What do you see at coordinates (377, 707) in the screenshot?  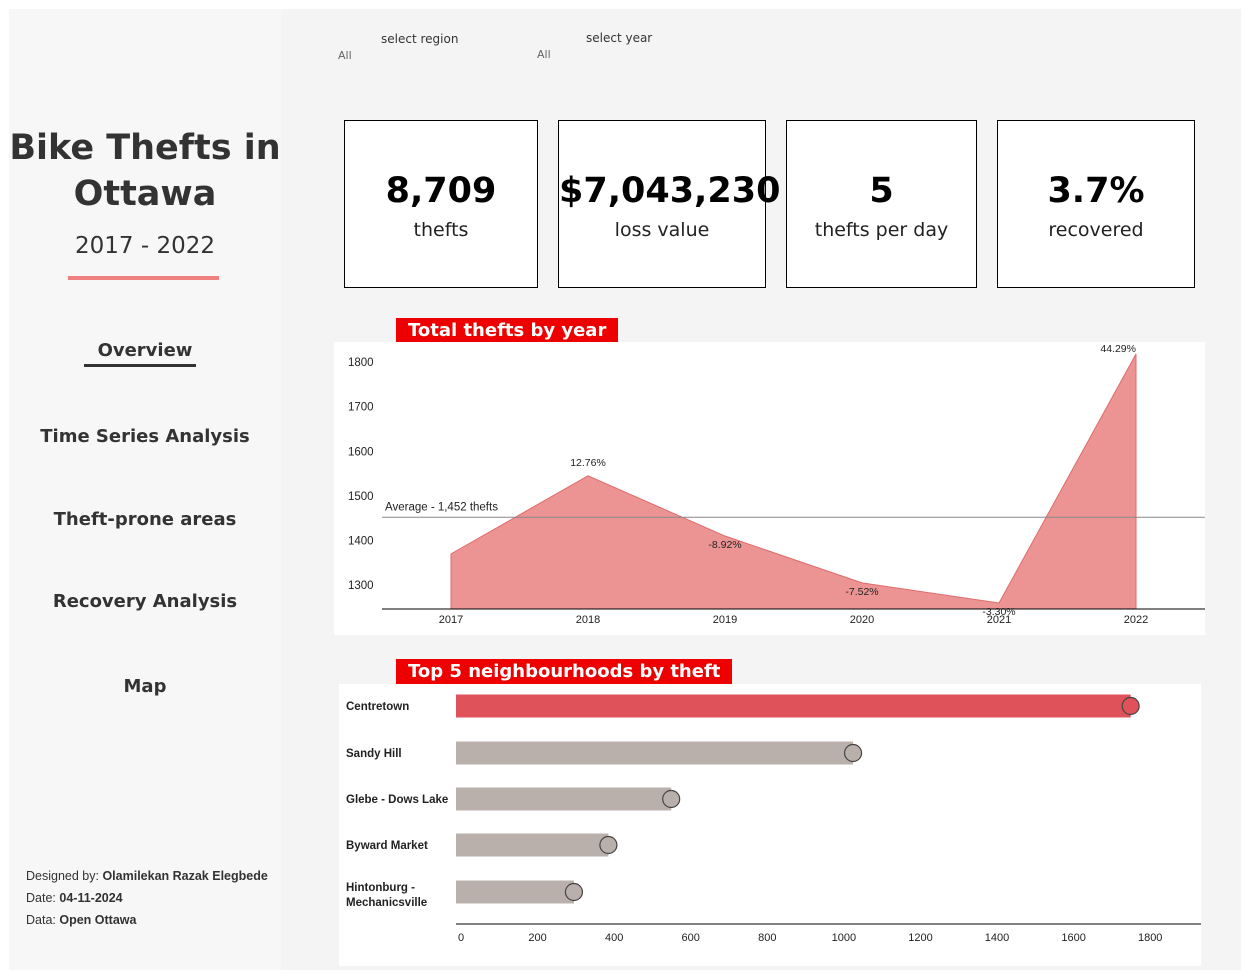 I see `category-label: Centretown` at bounding box center [377, 707].